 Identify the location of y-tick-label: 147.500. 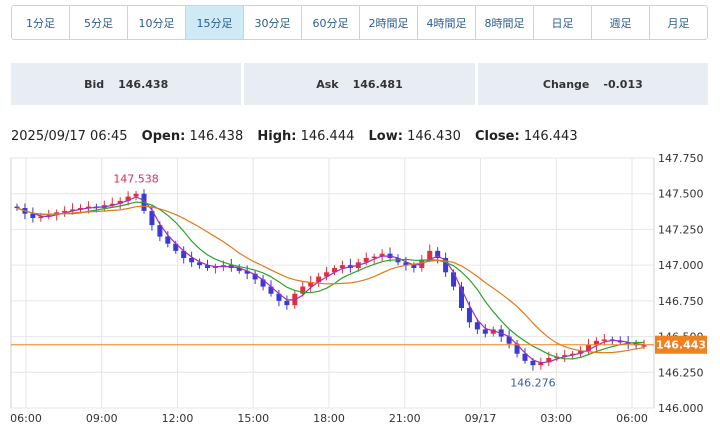
(681, 194).